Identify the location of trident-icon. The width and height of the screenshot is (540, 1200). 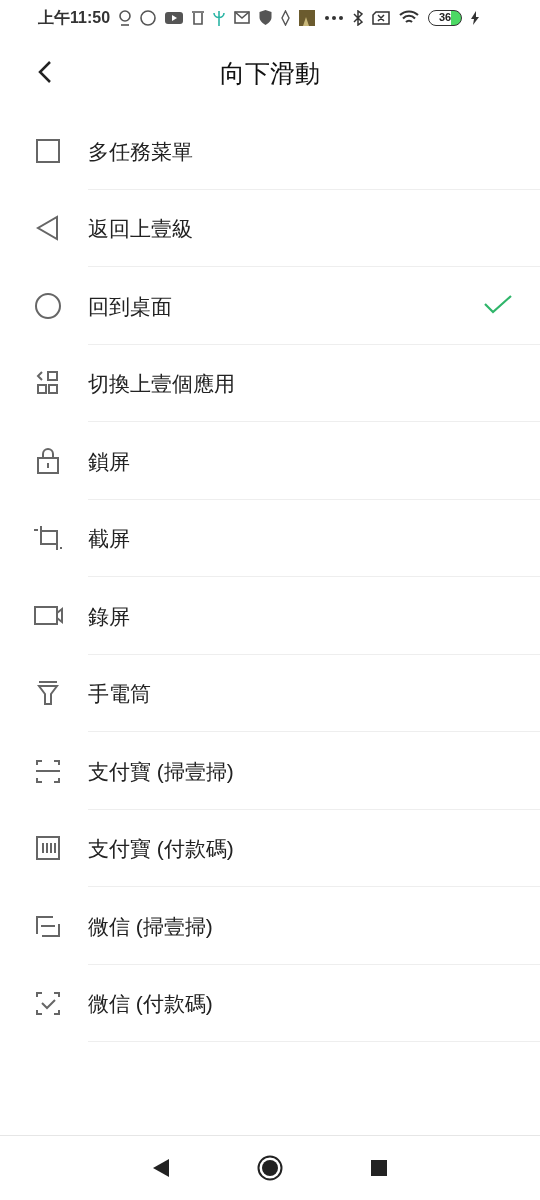
(219, 17).